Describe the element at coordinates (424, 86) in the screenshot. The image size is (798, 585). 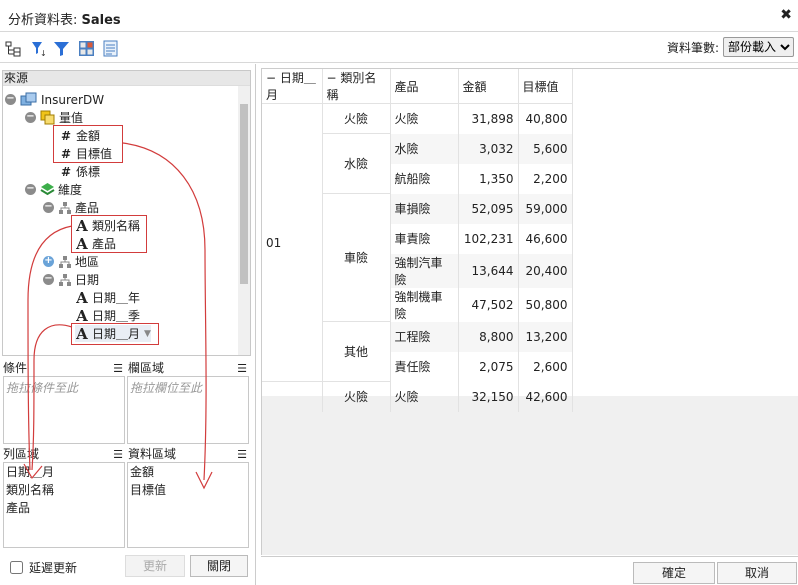
I see `header-product: 產品` at that location.